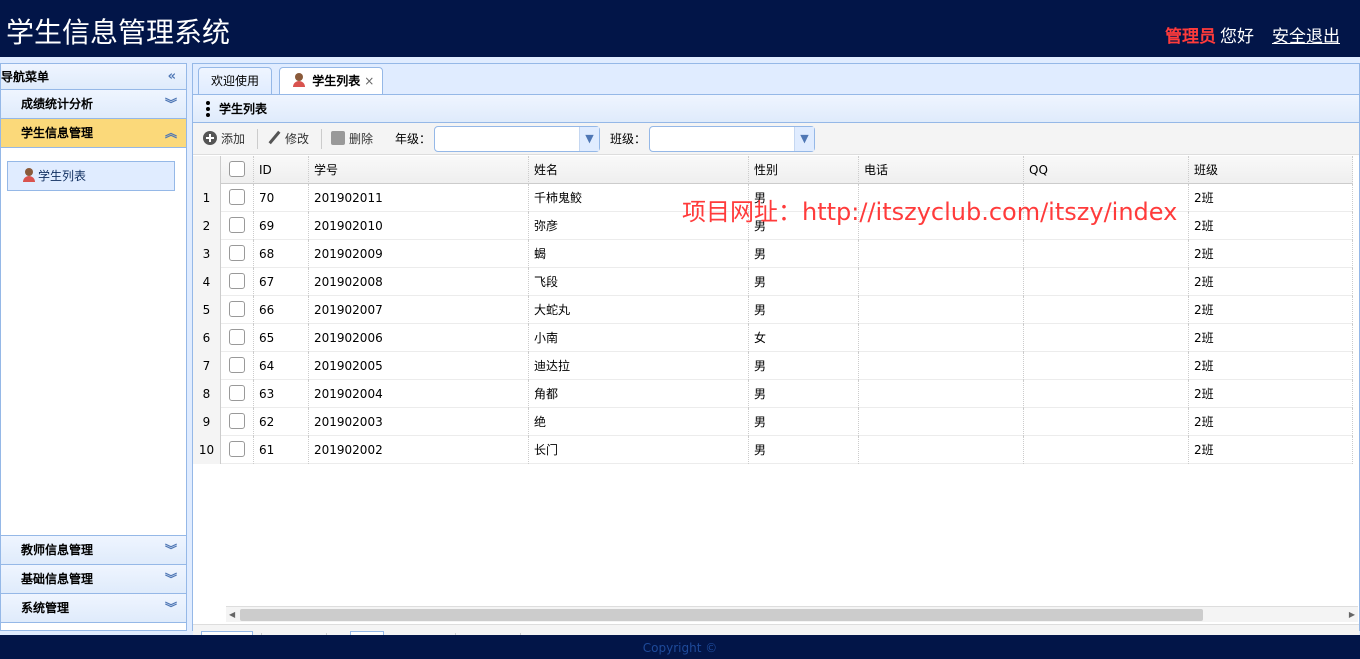  I want to click on class-label: 班级：, so click(628, 139).